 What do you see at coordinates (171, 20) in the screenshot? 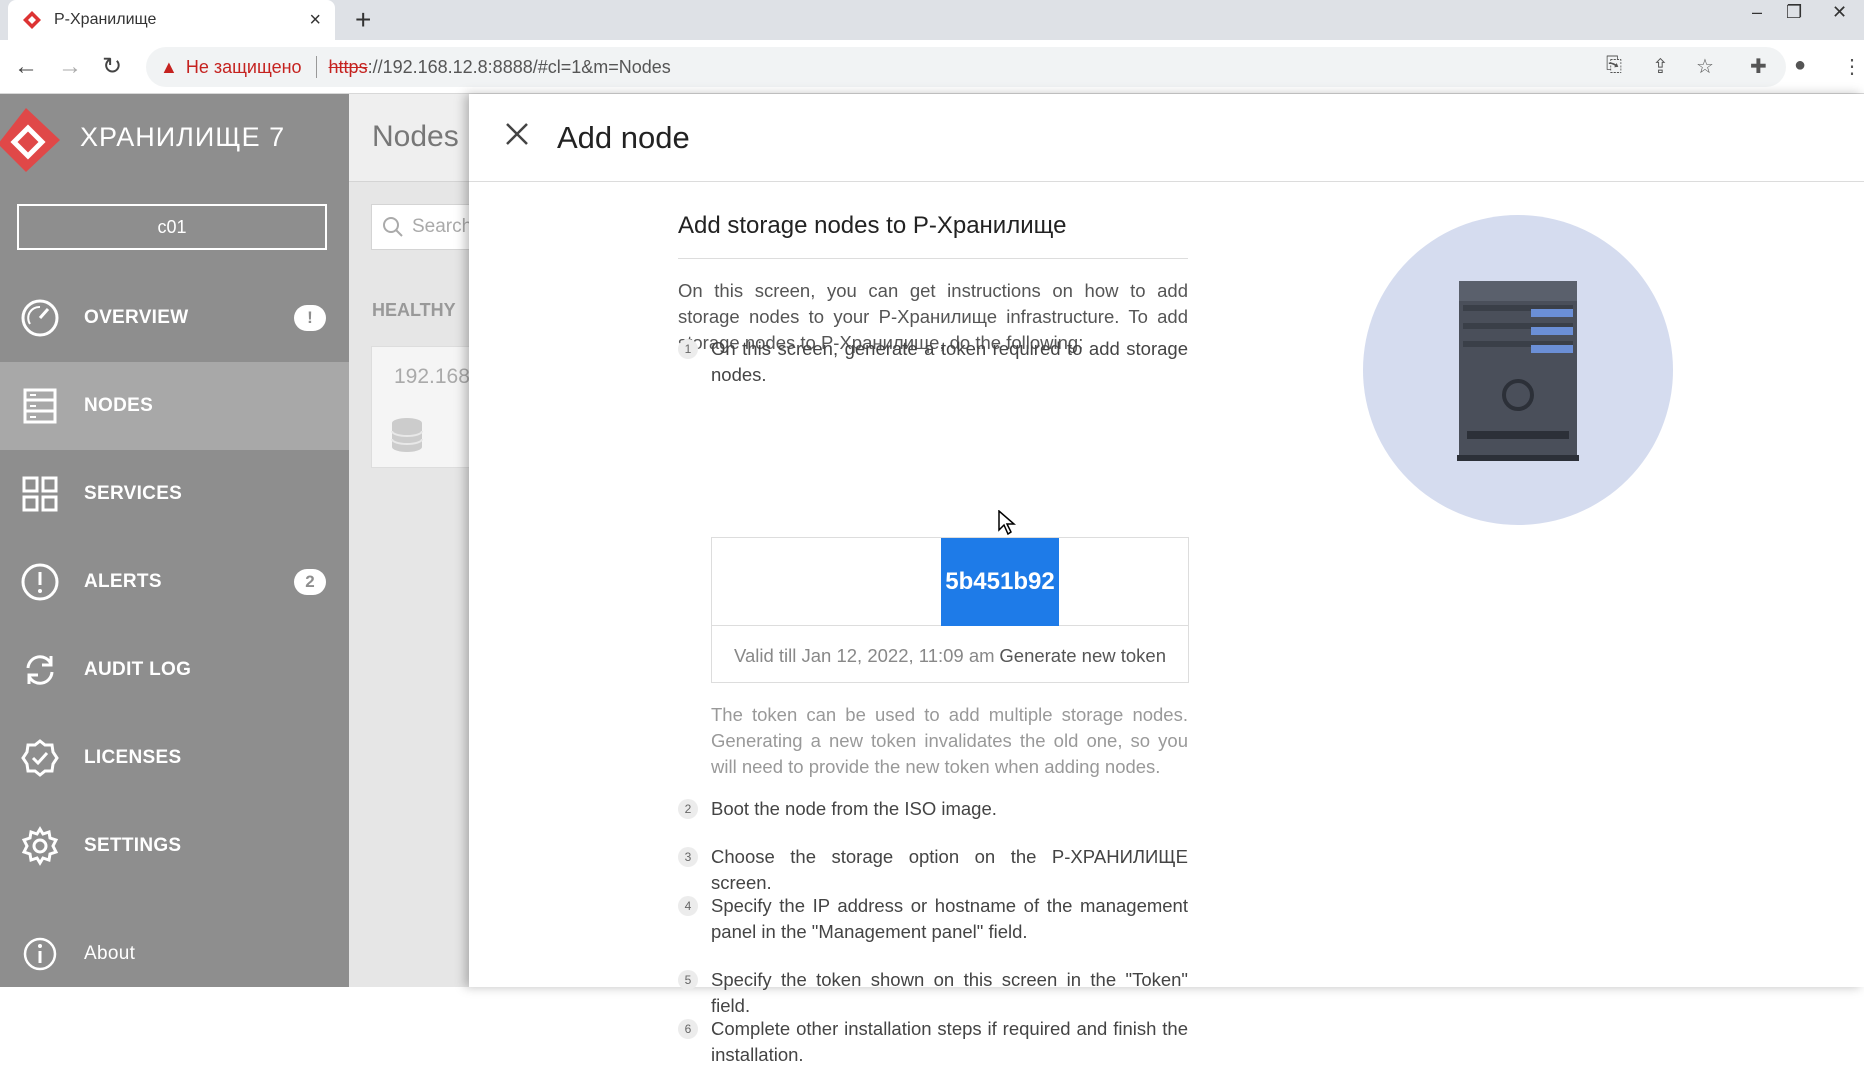
I see `browser-tab: Р-Хранилище ×` at bounding box center [171, 20].